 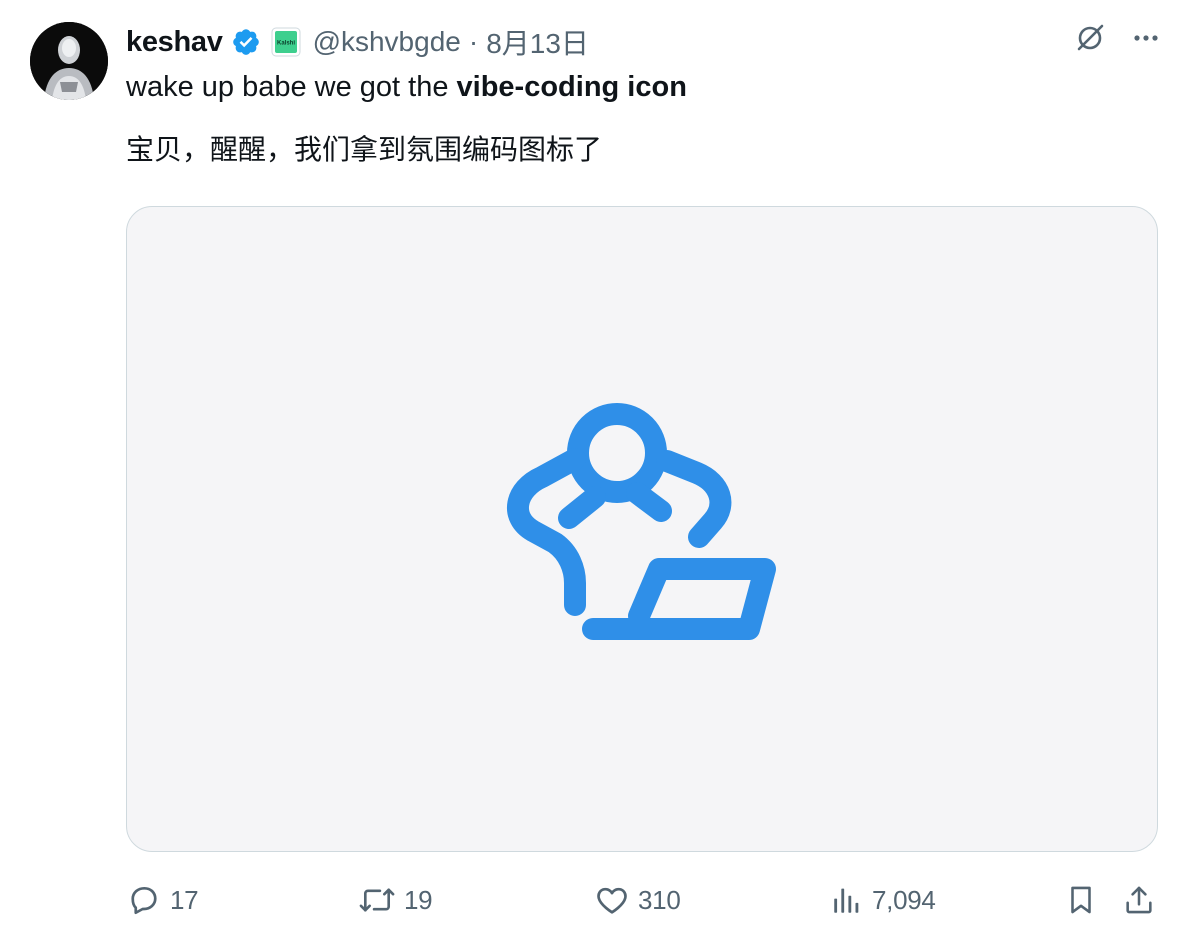 What do you see at coordinates (144, 900) in the screenshot?
I see `reply-icon` at bounding box center [144, 900].